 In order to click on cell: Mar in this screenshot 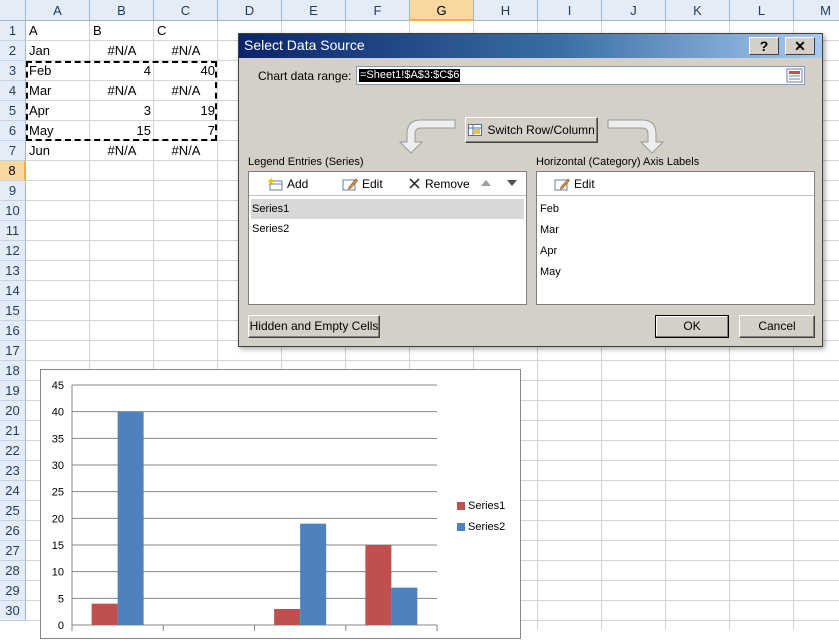, I will do `click(58, 91)`.